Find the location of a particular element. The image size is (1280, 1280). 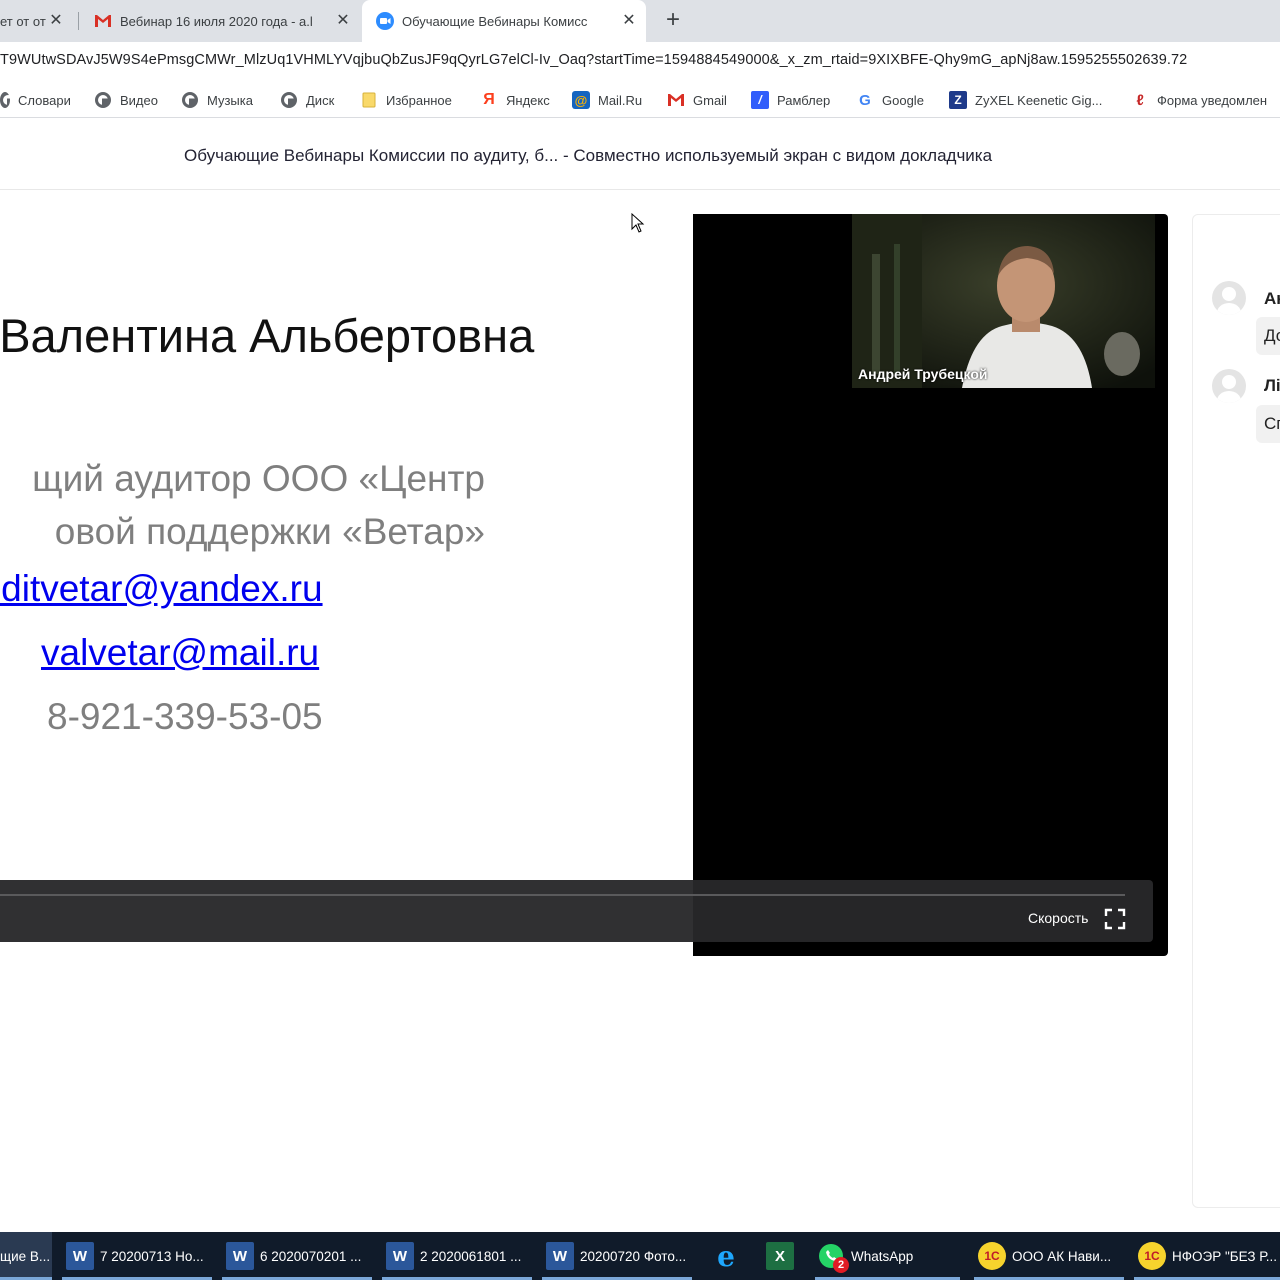

mailru-icon: @ is located at coordinates (581, 100).